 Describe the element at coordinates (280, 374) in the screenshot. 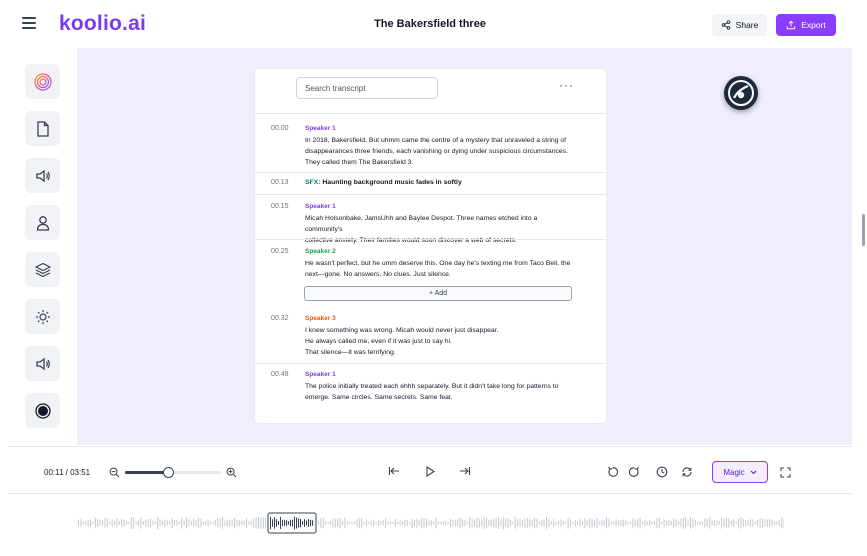

I see `segment-time: 00.48` at that location.